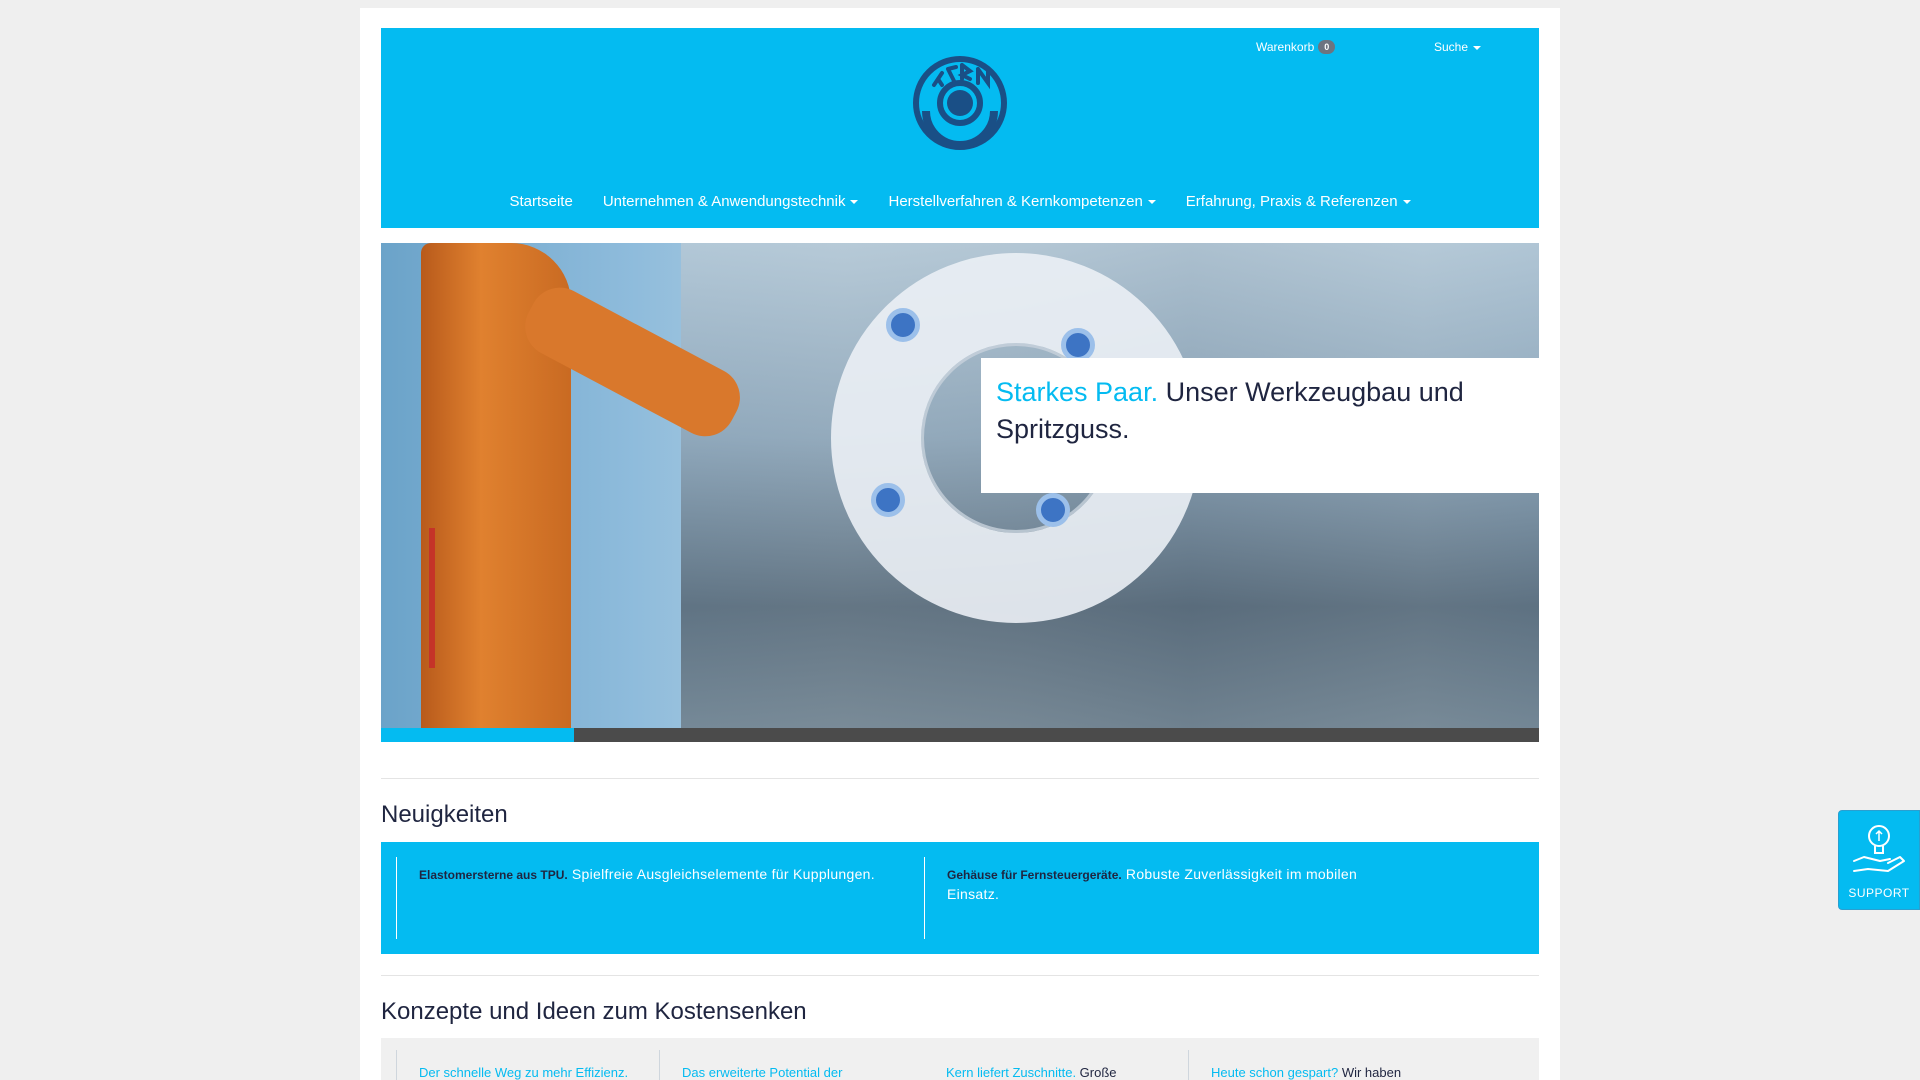 This screenshot has height=1080, width=1920. I want to click on concept-item: Das erweiterte Potential der, so click(750, 1065).